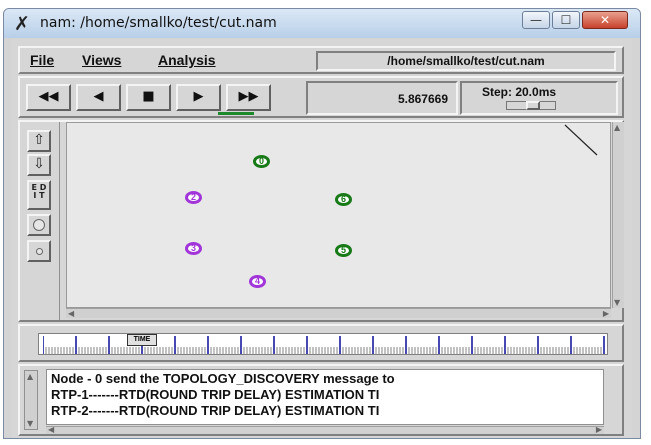 Image resolution: width=651 pixels, height=445 pixels. I want to click on node-6-label: 6, so click(343, 199).